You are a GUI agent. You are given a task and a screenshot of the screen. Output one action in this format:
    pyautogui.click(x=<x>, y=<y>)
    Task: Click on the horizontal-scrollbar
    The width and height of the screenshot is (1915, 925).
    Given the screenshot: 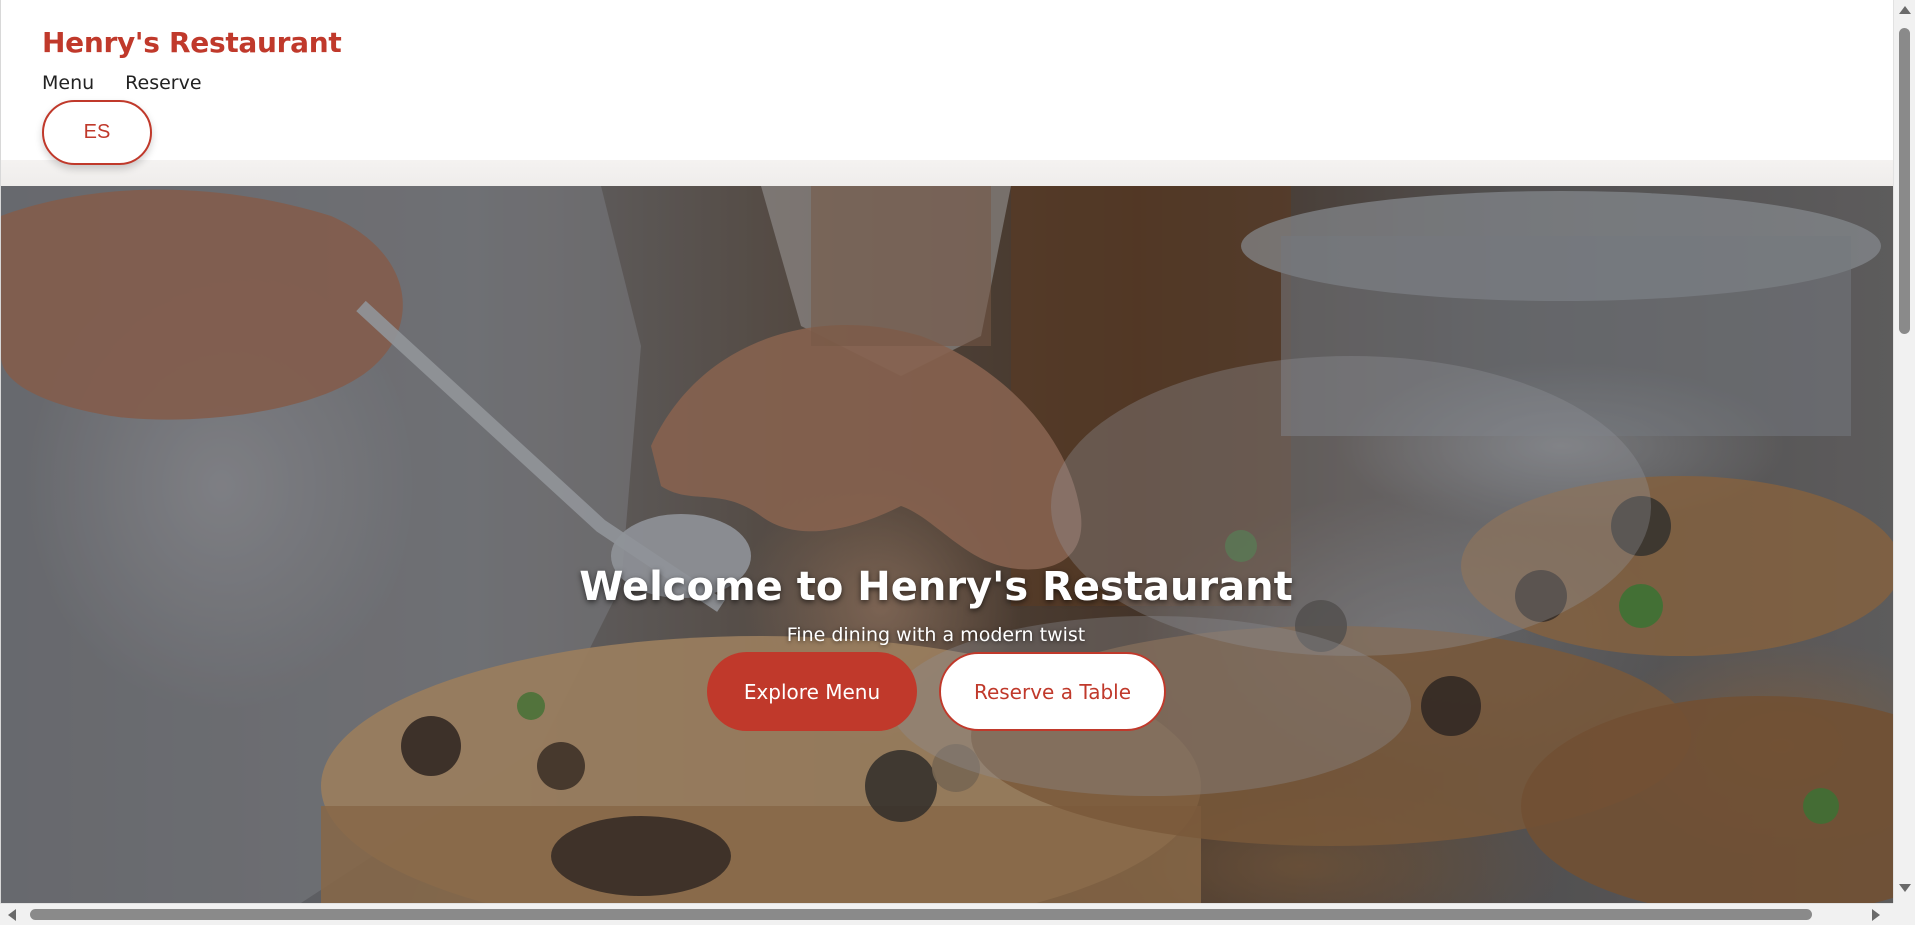 What is the action you would take?
    pyautogui.click(x=946, y=914)
    